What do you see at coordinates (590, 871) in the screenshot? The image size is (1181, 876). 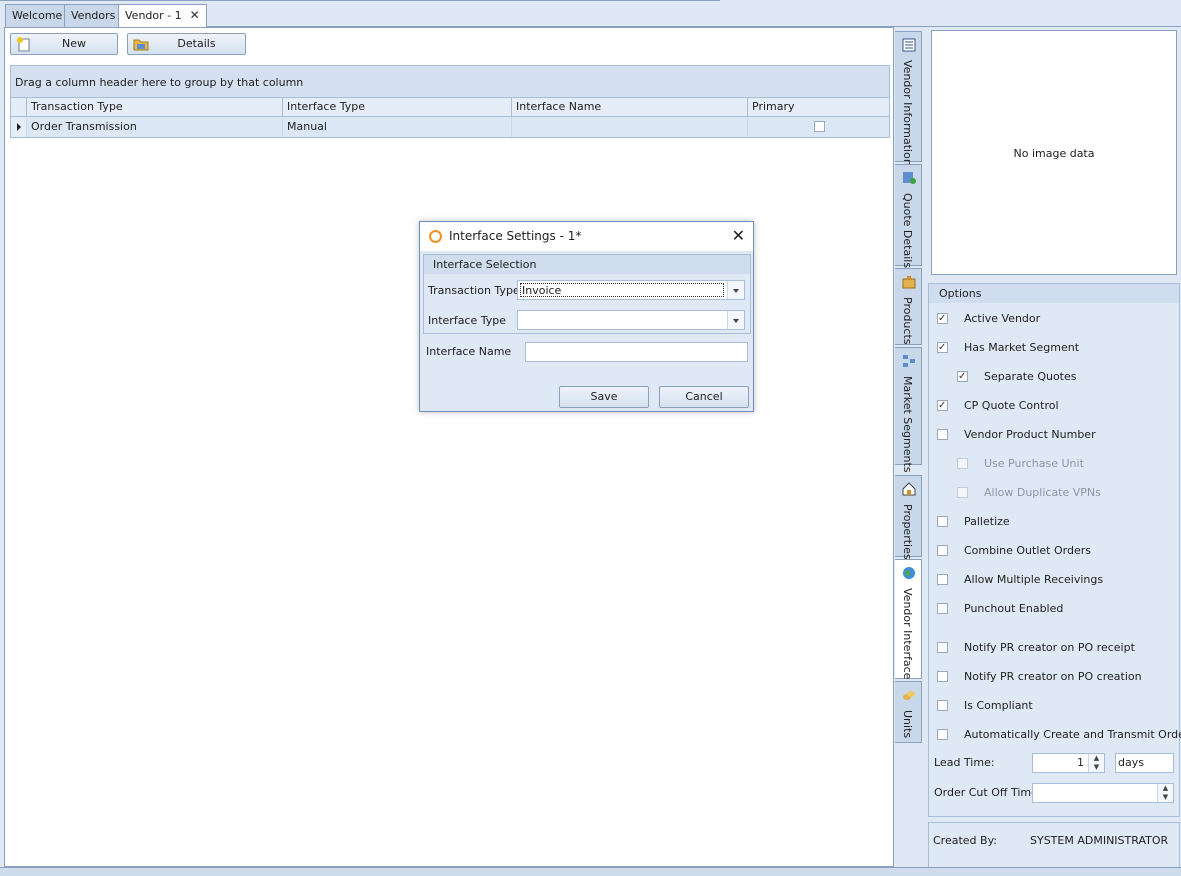 I see `bottom-scrollbar` at bounding box center [590, 871].